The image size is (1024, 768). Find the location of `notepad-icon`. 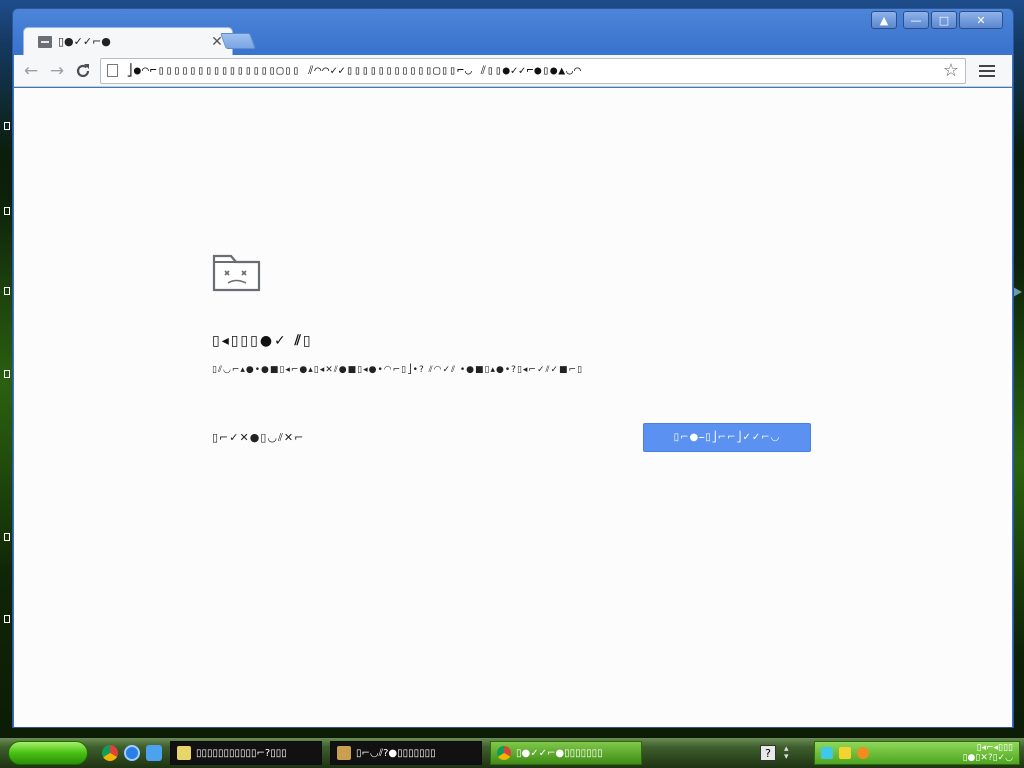

notepad-icon is located at coordinates (184, 753).